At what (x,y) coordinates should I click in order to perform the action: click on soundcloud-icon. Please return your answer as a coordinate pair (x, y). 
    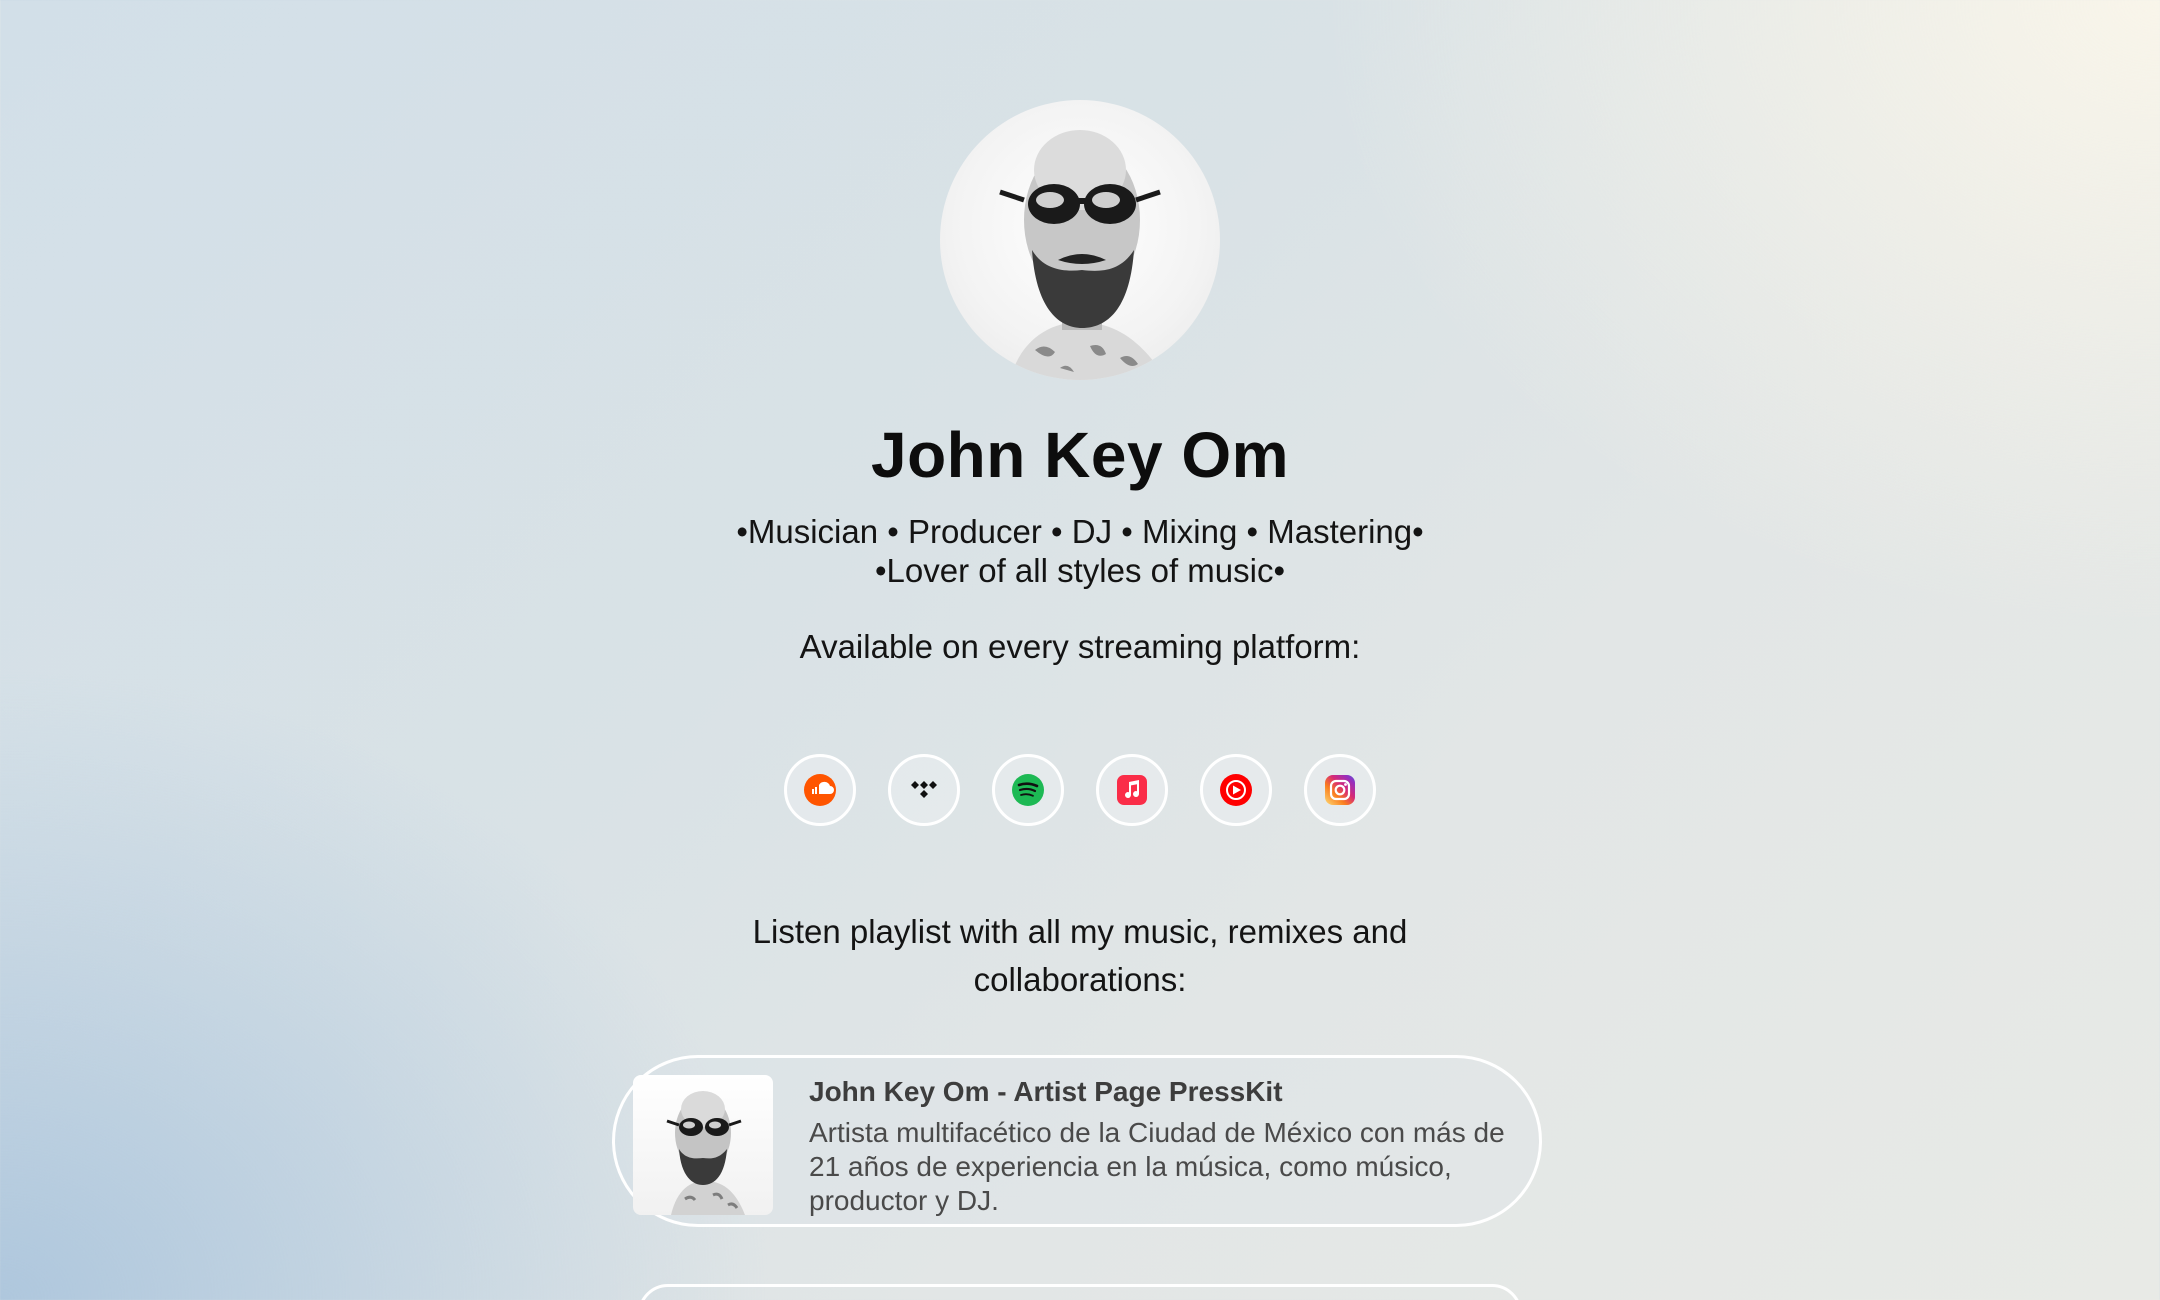
    Looking at the image, I should click on (820, 790).